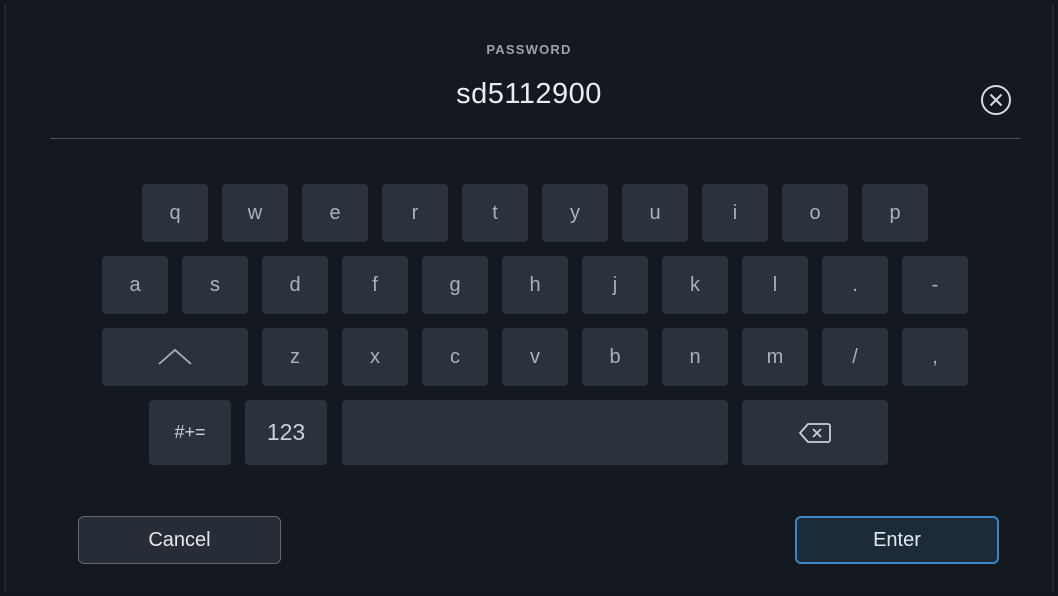 Image resolution: width=1058 pixels, height=596 pixels. What do you see at coordinates (695, 357) in the screenshot?
I see `key-n: n` at bounding box center [695, 357].